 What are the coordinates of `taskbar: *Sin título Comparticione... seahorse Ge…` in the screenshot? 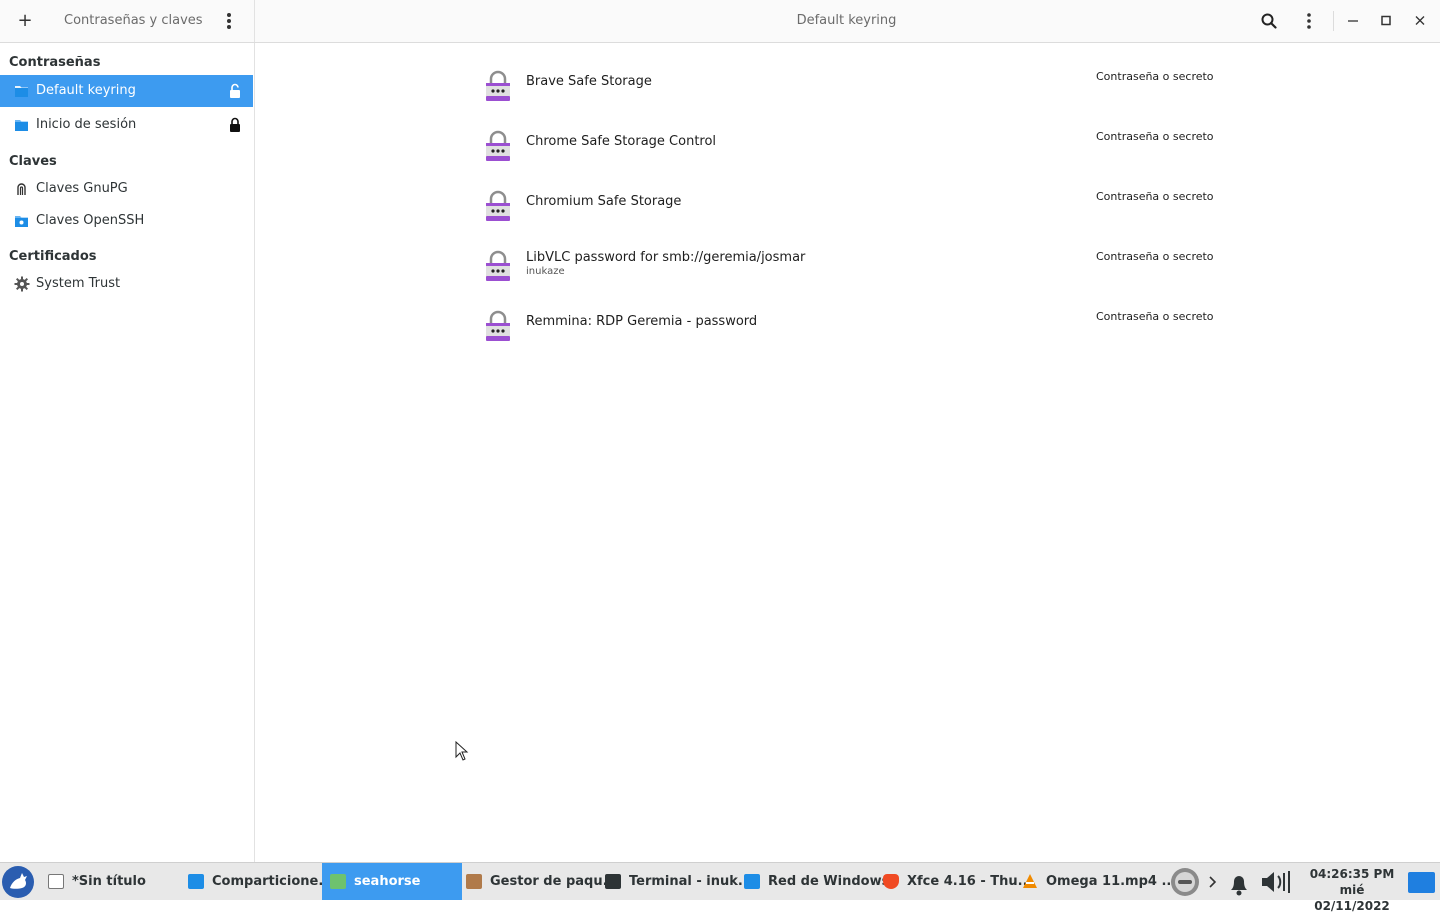 It's located at (720, 887).